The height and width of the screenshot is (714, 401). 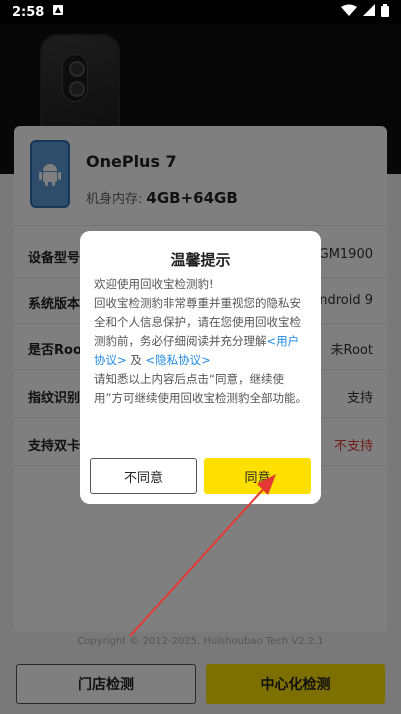 What do you see at coordinates (28, 12) in the screenshot?
I see `status-time: 2:58` at bounding box center [28, 12].